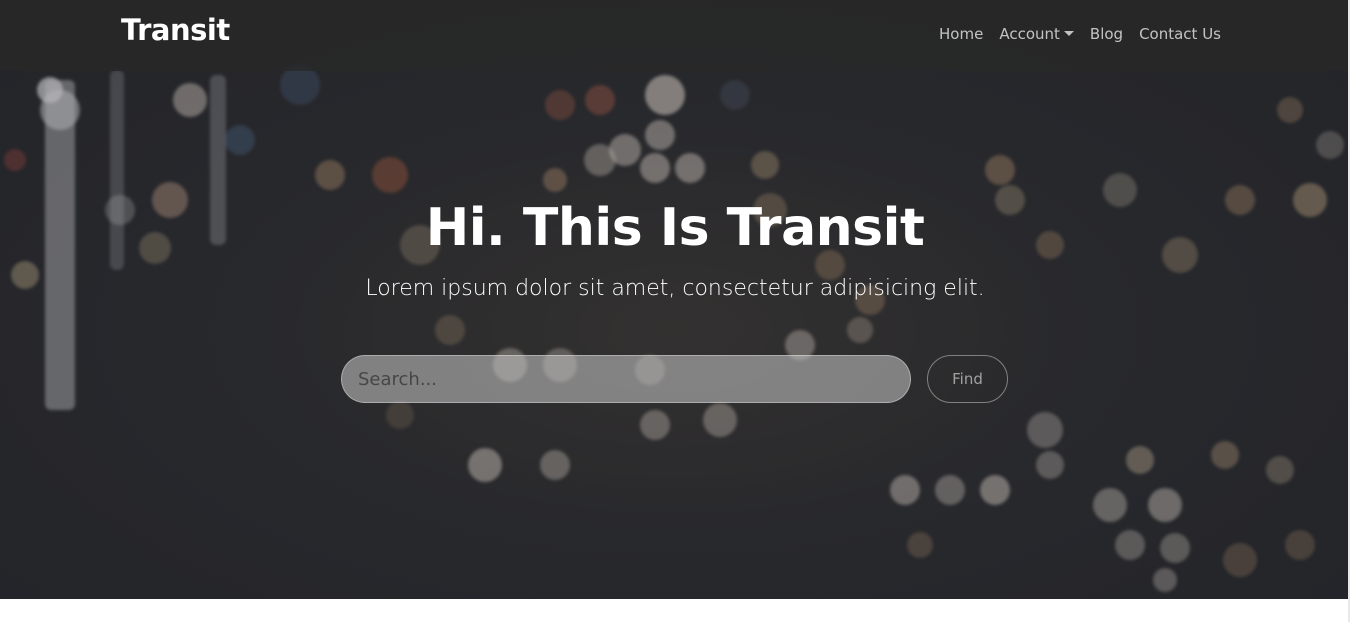  Describe the element at coordinates (675, 35) in the screenshot. I see `navbar: Transit Home Account Blog Contact Us` at that location.